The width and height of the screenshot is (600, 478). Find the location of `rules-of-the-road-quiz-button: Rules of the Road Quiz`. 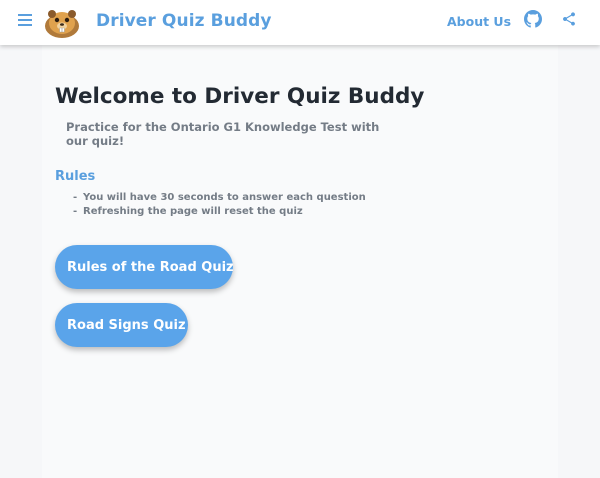

rules-of-the-road-quiz-button: Rules of the Road Quiz is located at coordinates (144, 267).